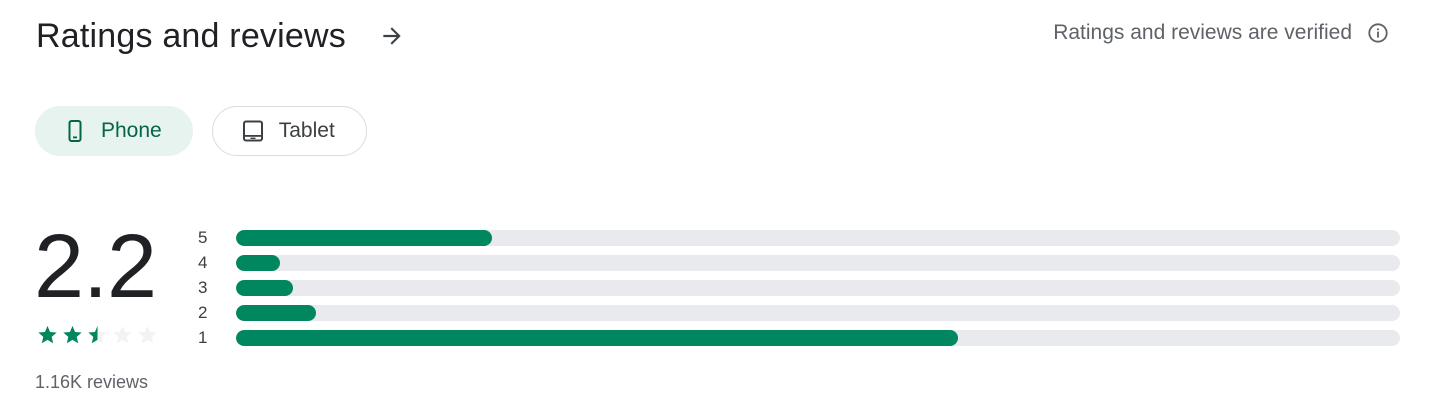 The height and width of the screenshot is (417, 1438). I want to click on star-rating, so click(97, 335).